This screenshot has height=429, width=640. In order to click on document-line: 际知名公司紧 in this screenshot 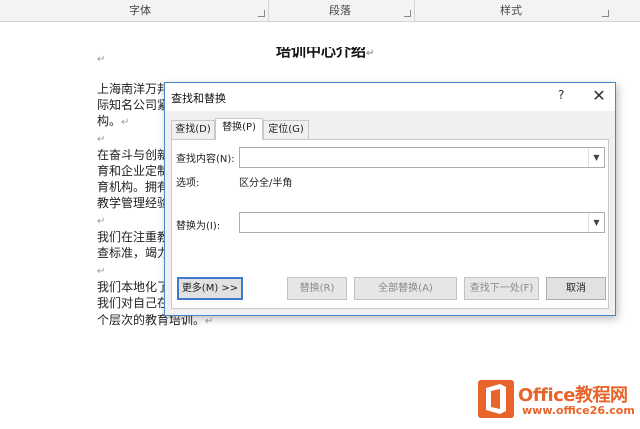, I will do `click(133, 105)`.